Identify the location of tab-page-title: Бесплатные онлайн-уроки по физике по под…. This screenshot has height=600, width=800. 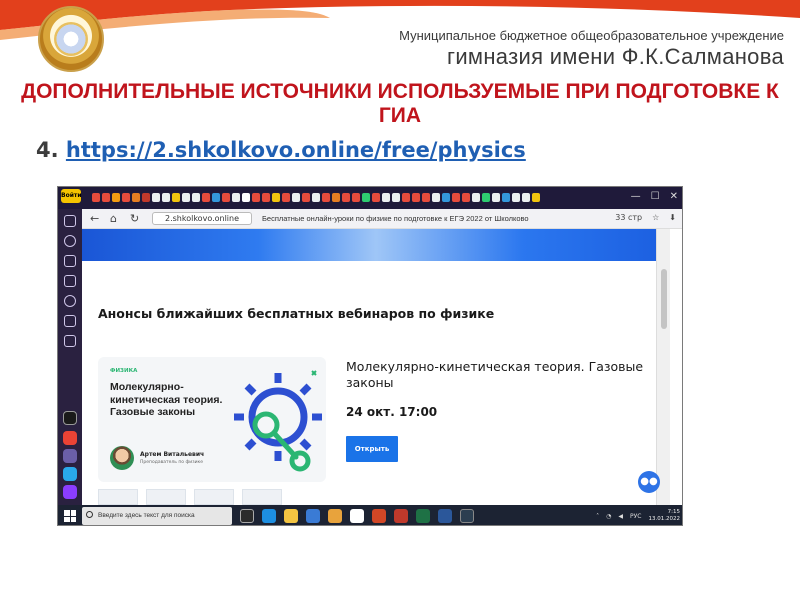
(395, 218).